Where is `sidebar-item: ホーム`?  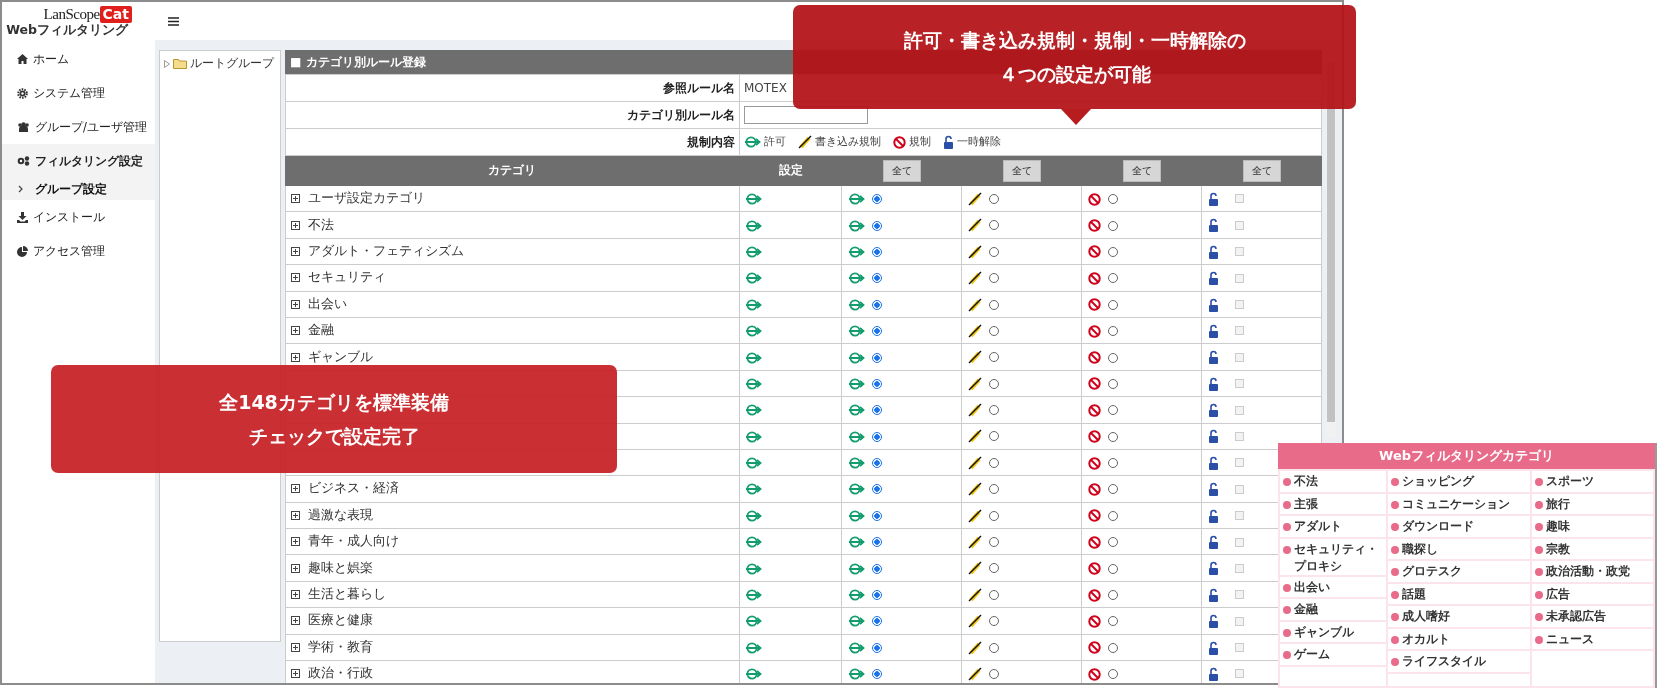 sidebar-item: ホーム is located at coordinates (78, 59).